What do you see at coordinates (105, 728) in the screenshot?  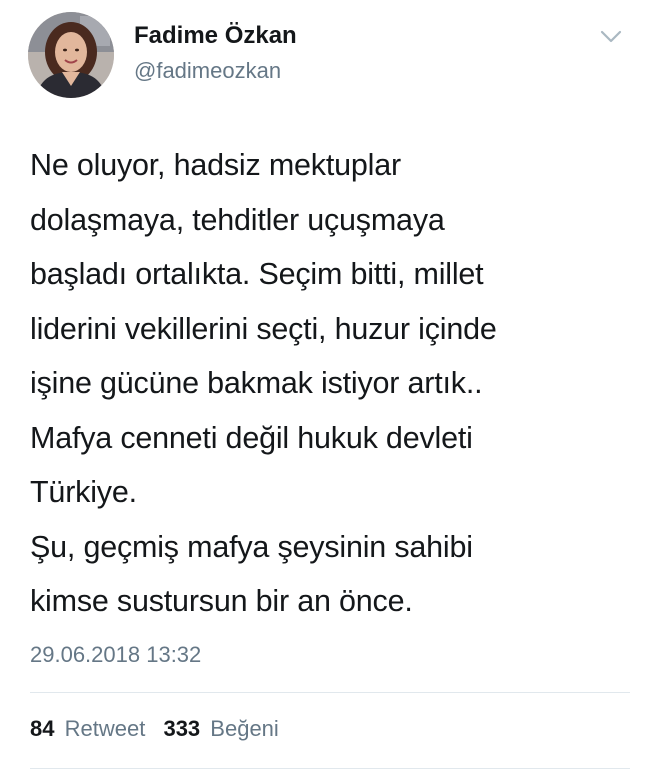 I see `retweet-label: Retweet` at bounding box center [105, 728].